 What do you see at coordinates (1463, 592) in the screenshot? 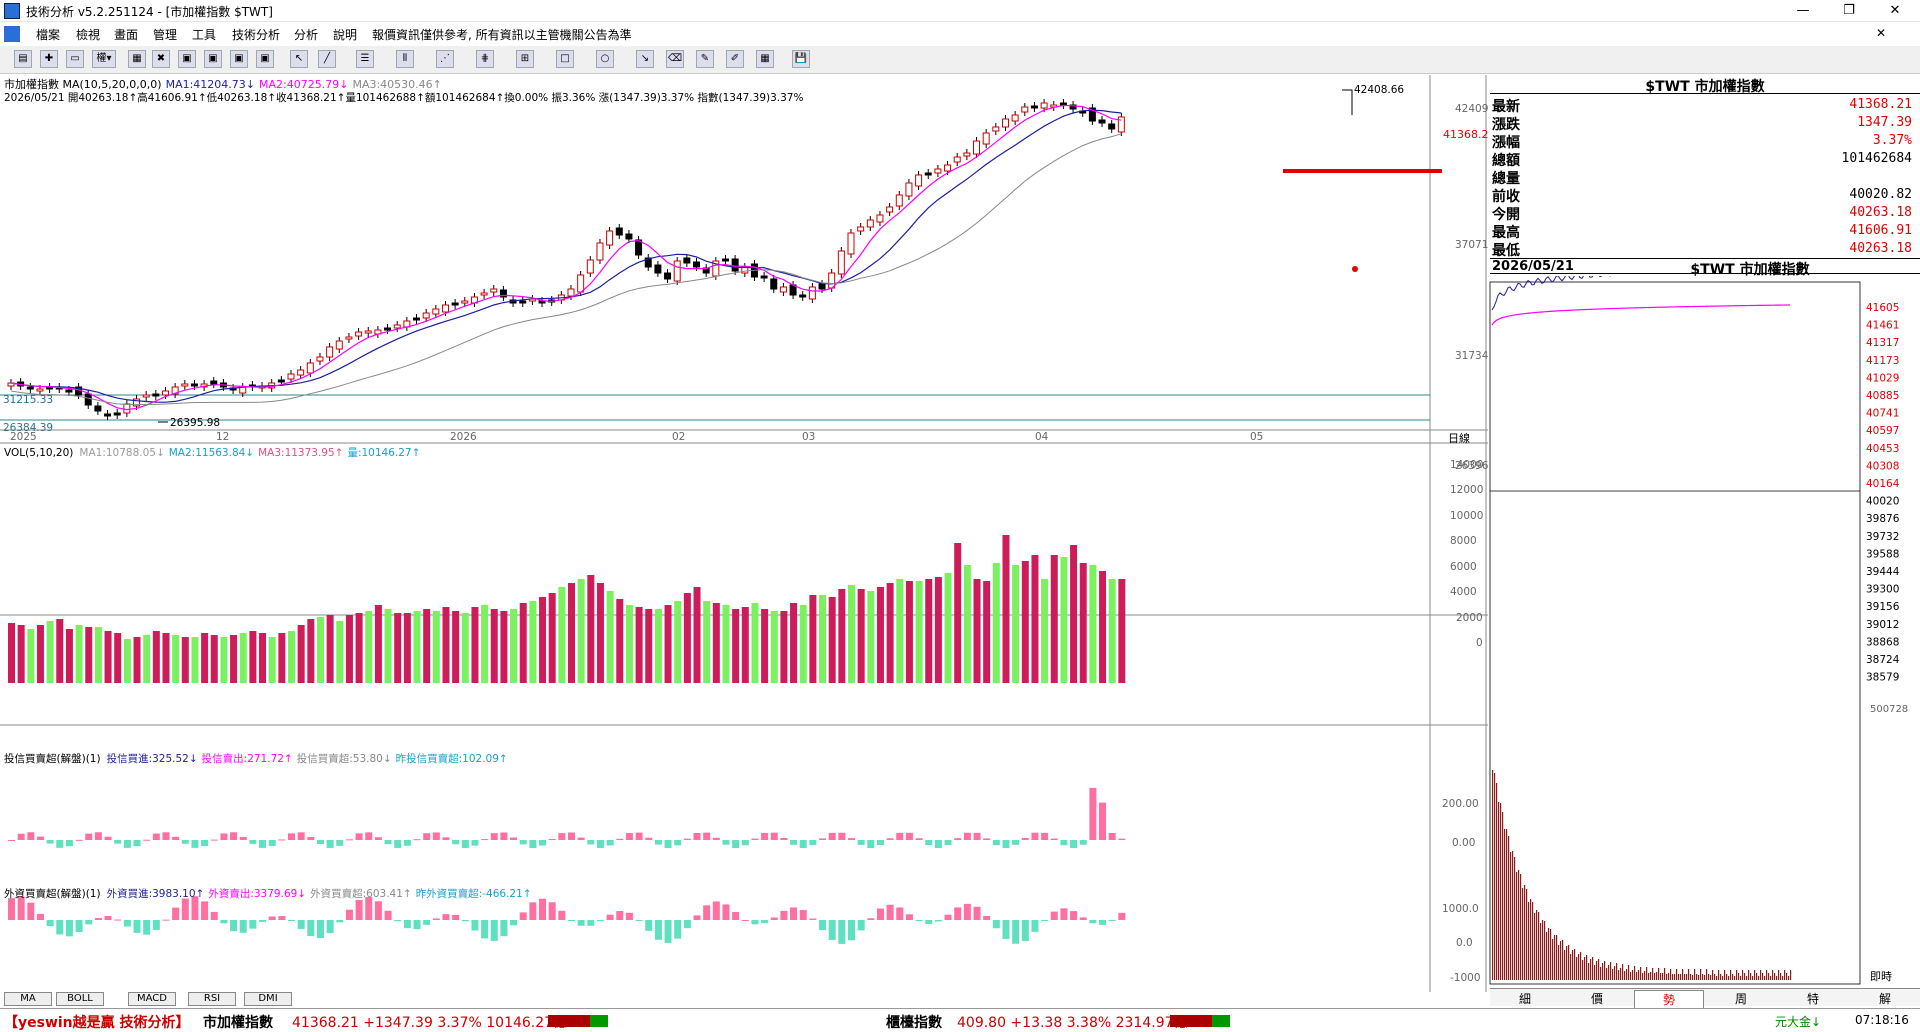
I see `svg-text: 4000` at bounding box center [1463, 592].